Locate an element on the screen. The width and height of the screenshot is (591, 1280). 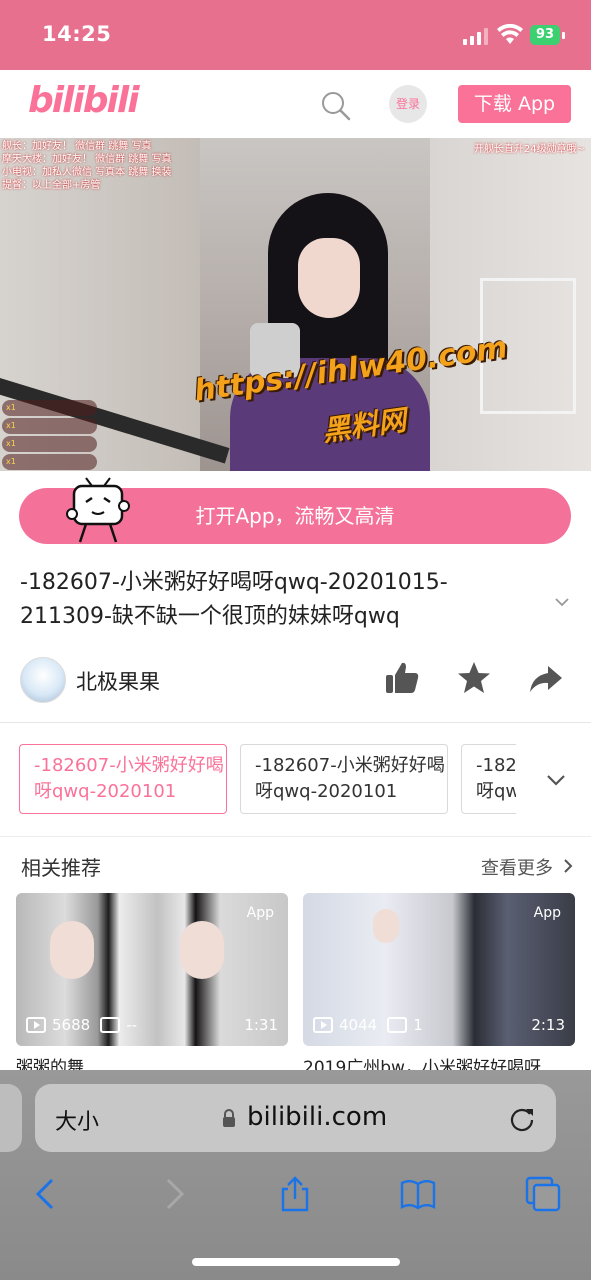
reload-icon is located at coordinates (522, 1118).